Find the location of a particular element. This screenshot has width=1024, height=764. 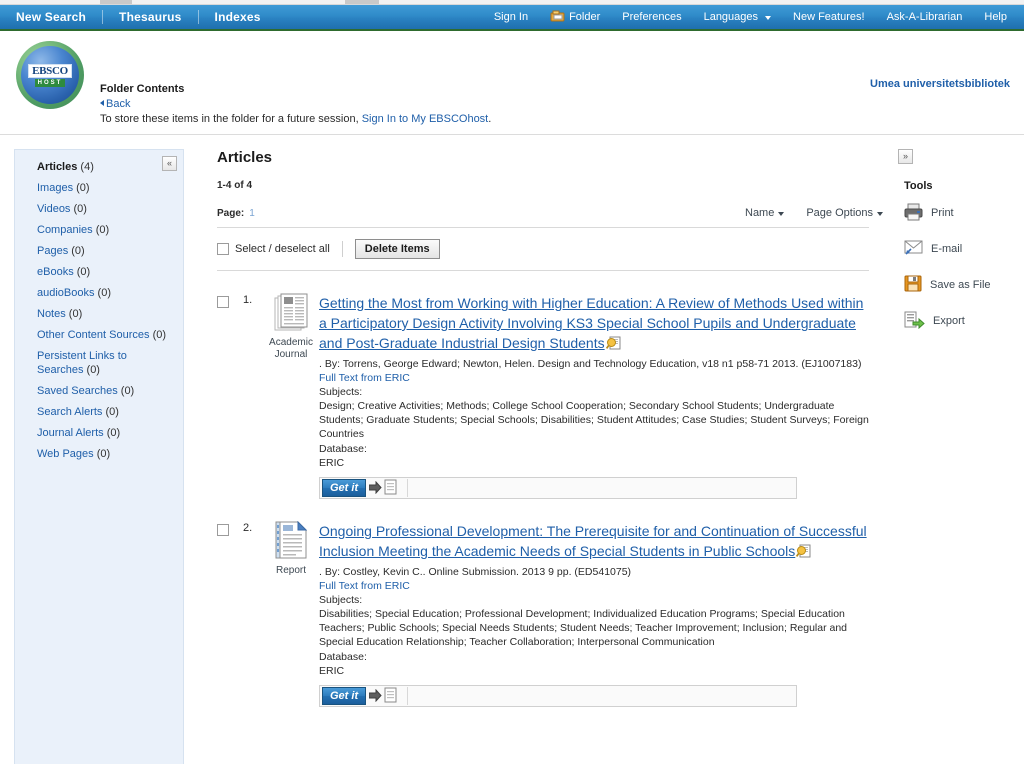

back-arrow-icon is located at coordinates (102, 103).